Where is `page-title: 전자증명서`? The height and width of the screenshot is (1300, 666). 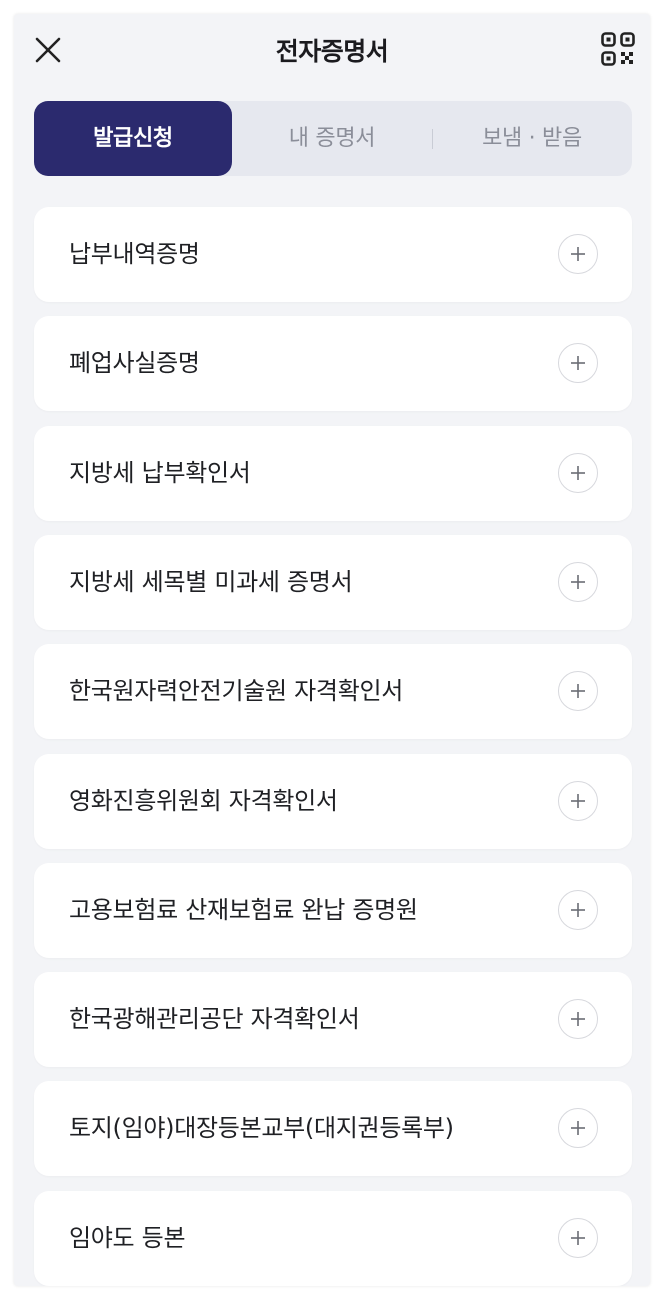 page-title: 전자증명서 is located at coordinates (332, 51).